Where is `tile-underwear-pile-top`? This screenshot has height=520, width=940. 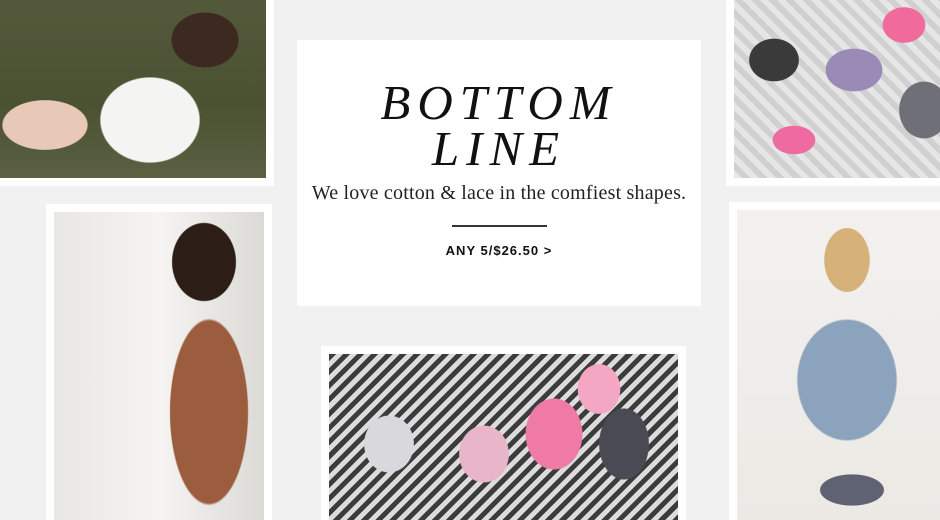
tile-underwear-pile-top is located at coordinates (833, 93).